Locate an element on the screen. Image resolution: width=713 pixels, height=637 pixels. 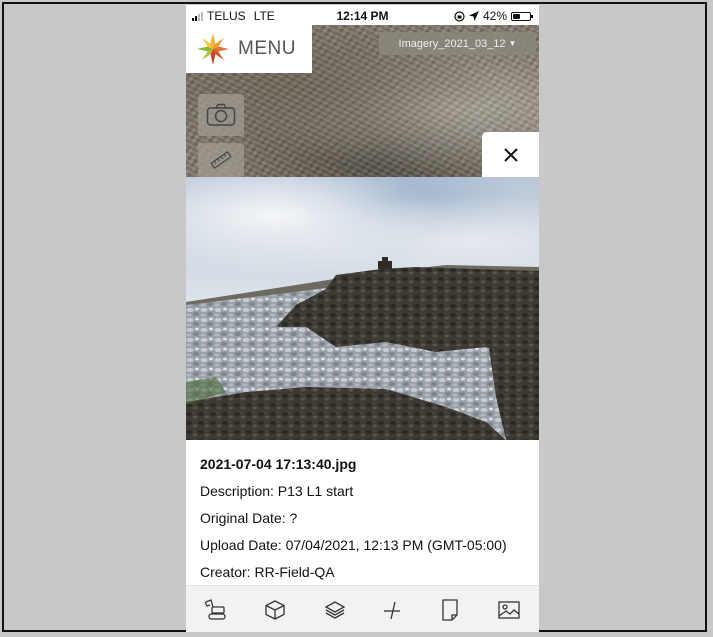
camera-icon is located at coordinates (221, 114).